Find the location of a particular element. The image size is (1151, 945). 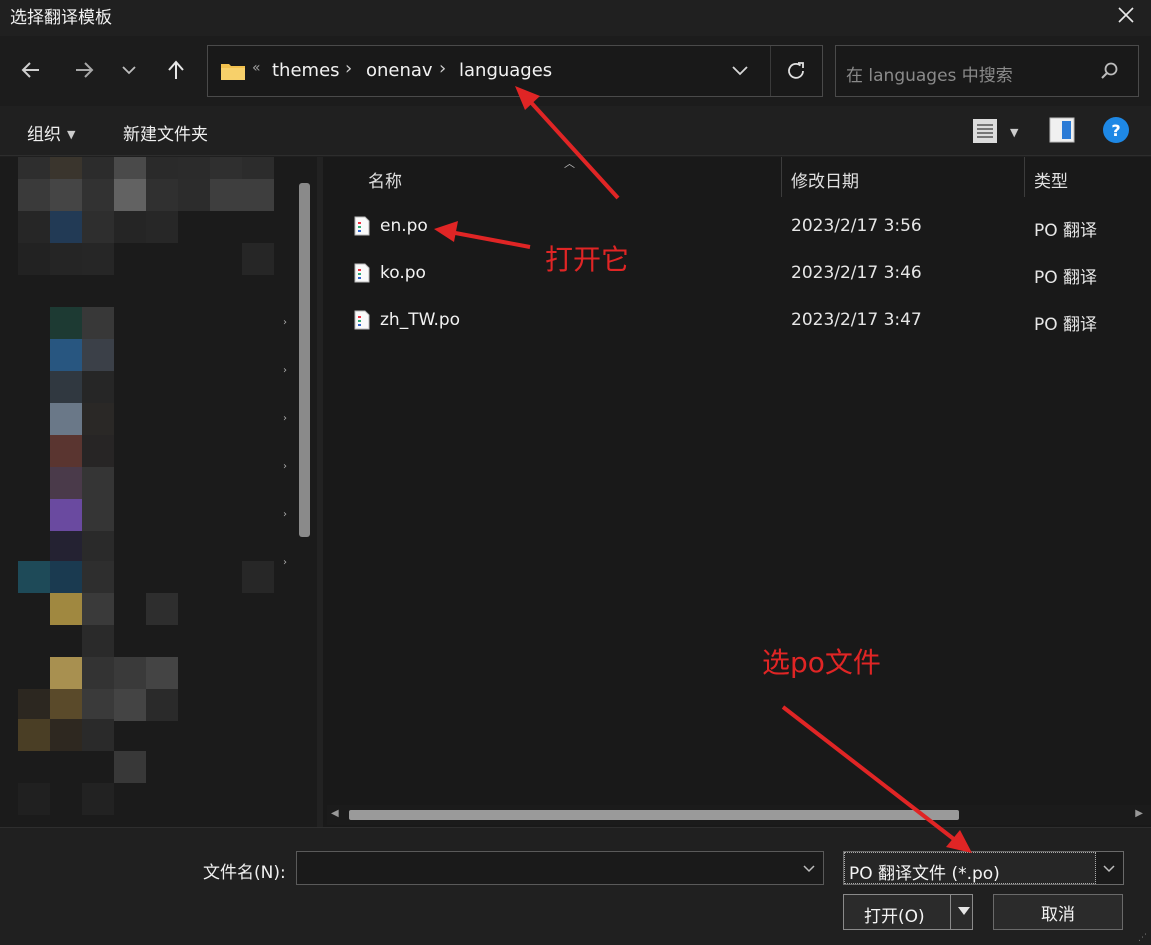

back-arrow-icon is located at coordinates (31, 70).